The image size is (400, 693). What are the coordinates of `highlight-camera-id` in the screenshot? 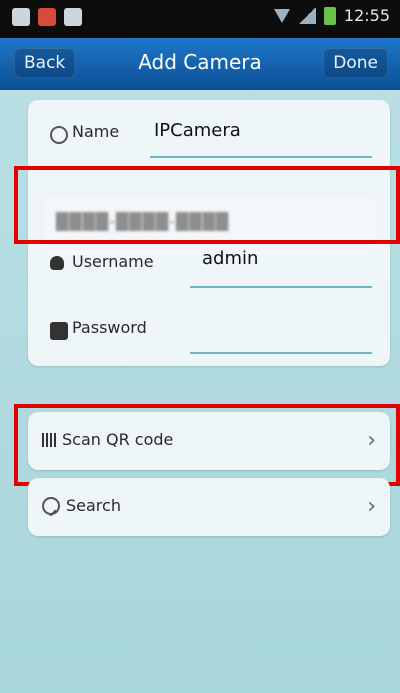 It's located at (207, 205).